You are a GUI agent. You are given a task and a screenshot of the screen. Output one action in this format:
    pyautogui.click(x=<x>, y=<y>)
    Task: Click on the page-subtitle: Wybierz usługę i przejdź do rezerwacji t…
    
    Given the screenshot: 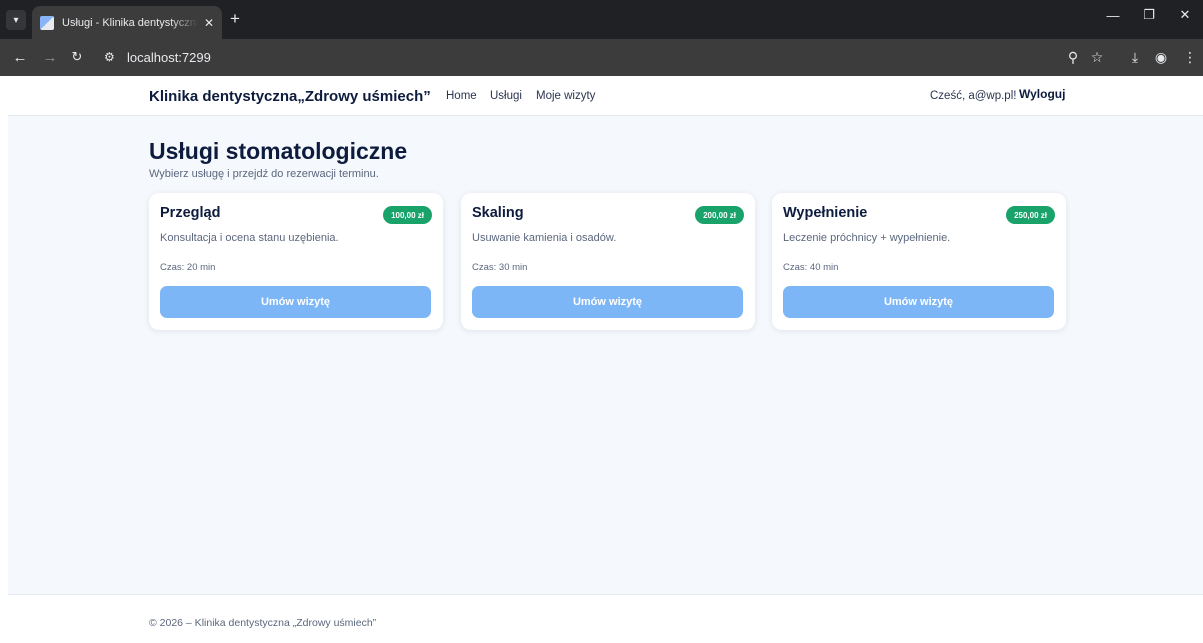 What is the action you would take?
    pyautogui.click(x=264, y=174)
    